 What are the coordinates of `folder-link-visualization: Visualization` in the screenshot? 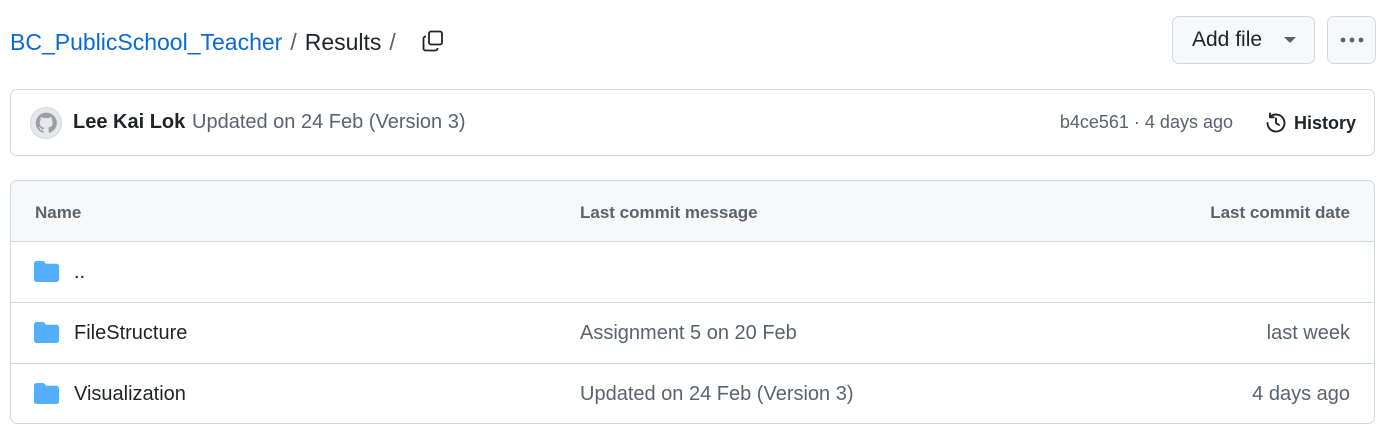 It's located at (130, 394).